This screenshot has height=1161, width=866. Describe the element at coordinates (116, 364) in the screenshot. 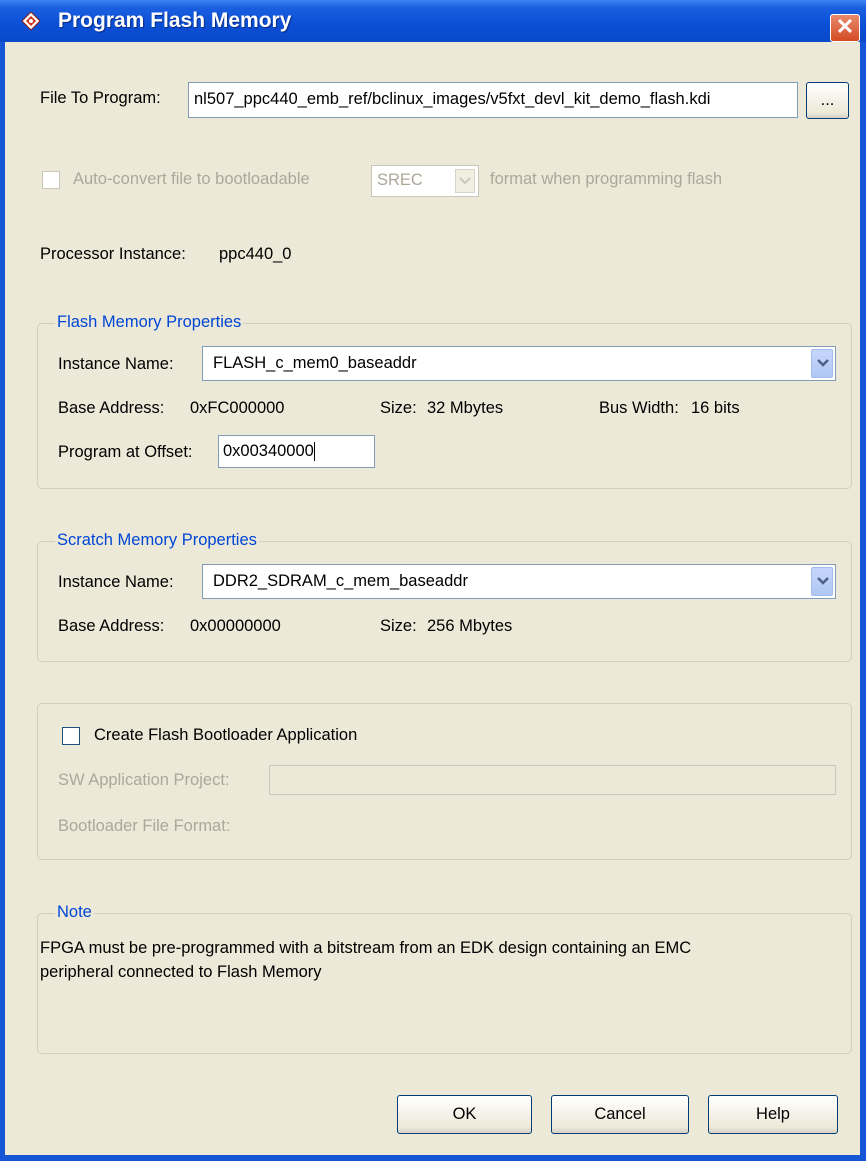

I see `flash-instance-name-label: Instance Name:` at that location.